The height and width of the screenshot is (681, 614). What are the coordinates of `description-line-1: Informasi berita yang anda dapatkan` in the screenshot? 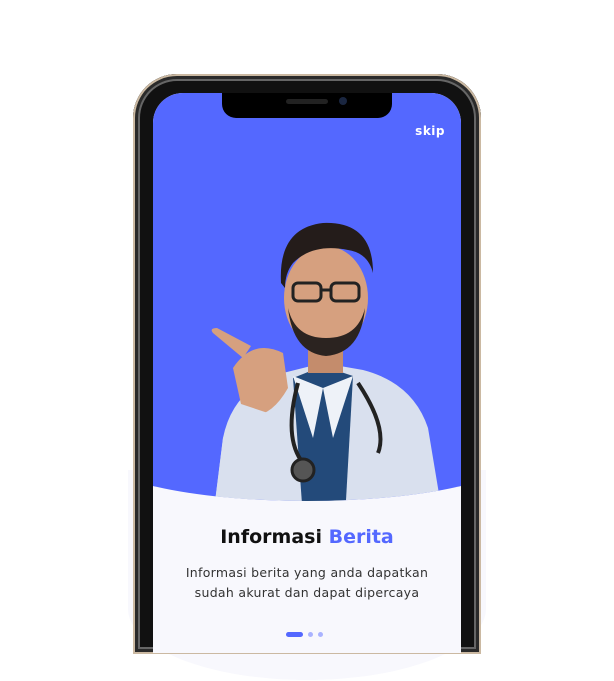 It's located at (307, 572).